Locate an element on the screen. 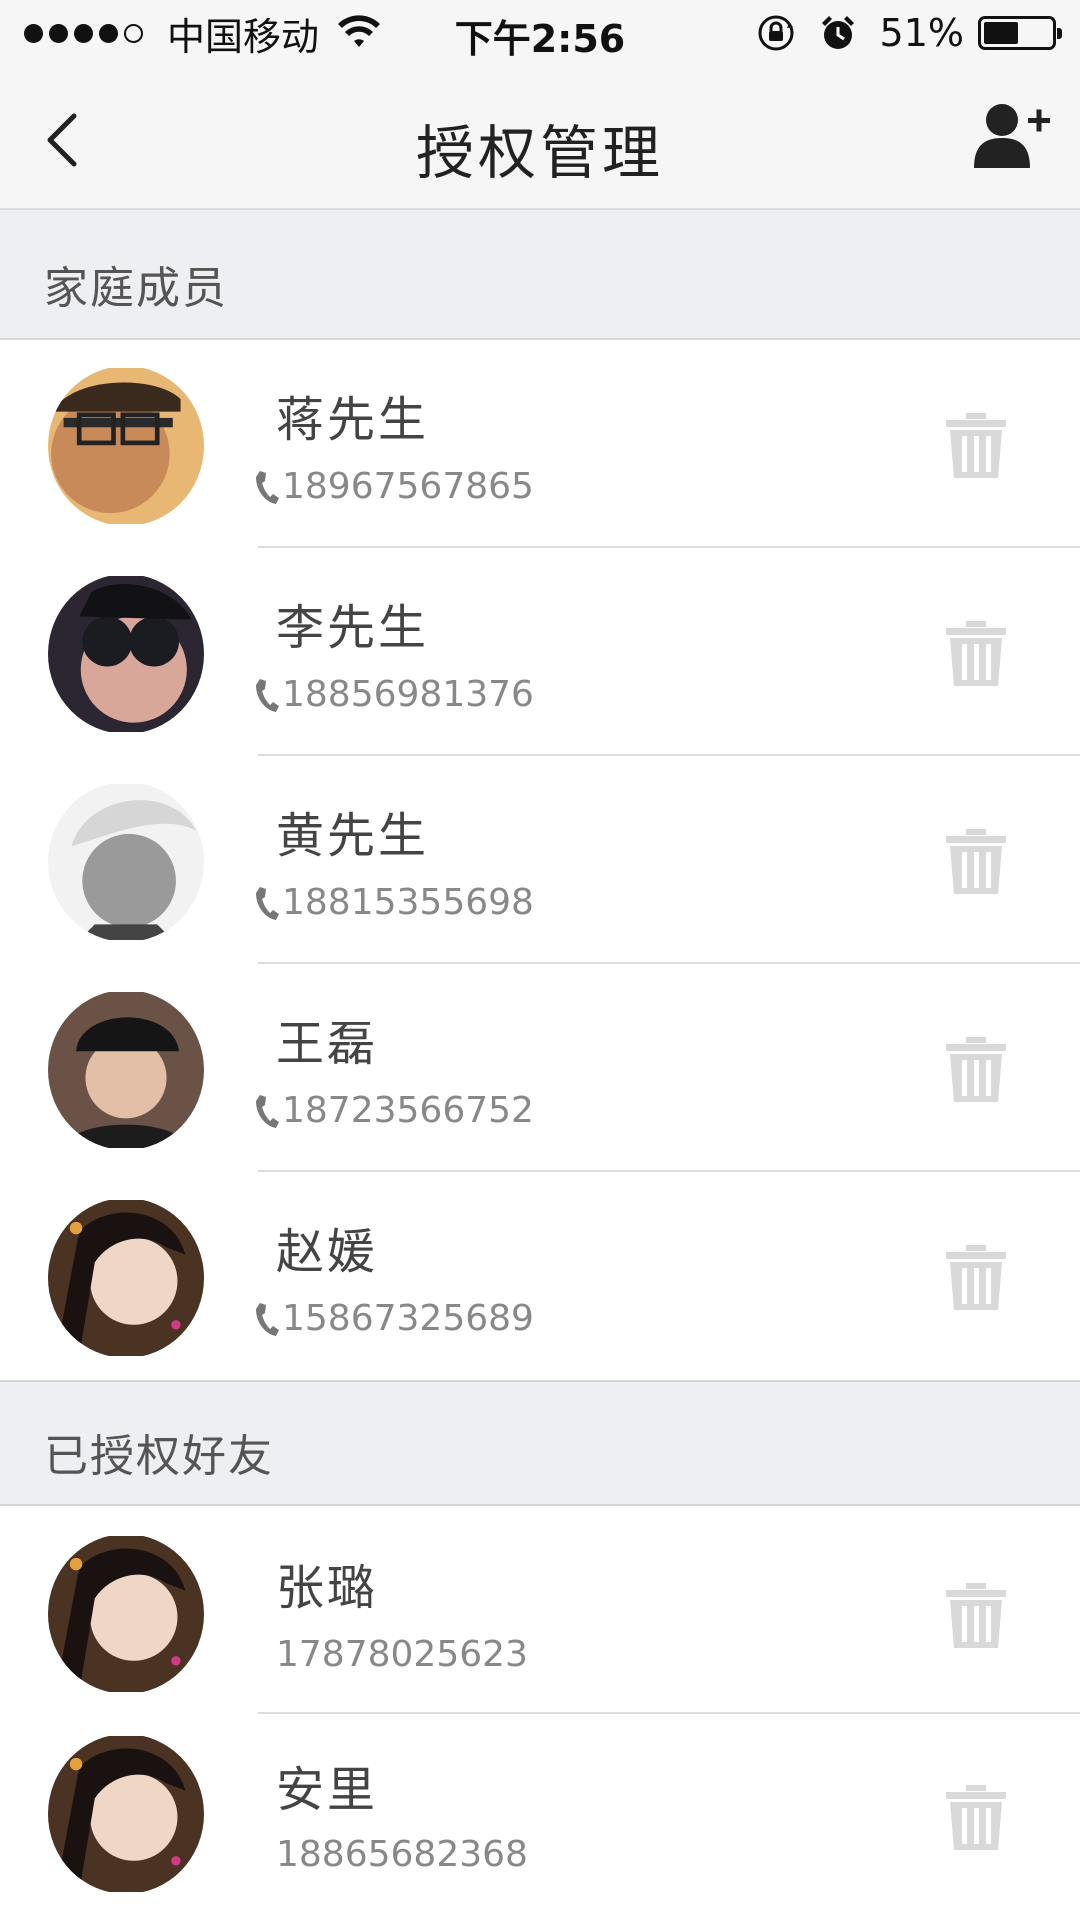 The width and height of the screenshot is (1080, 1920). battery-percent: 51% is located at coordinates (921, 33).